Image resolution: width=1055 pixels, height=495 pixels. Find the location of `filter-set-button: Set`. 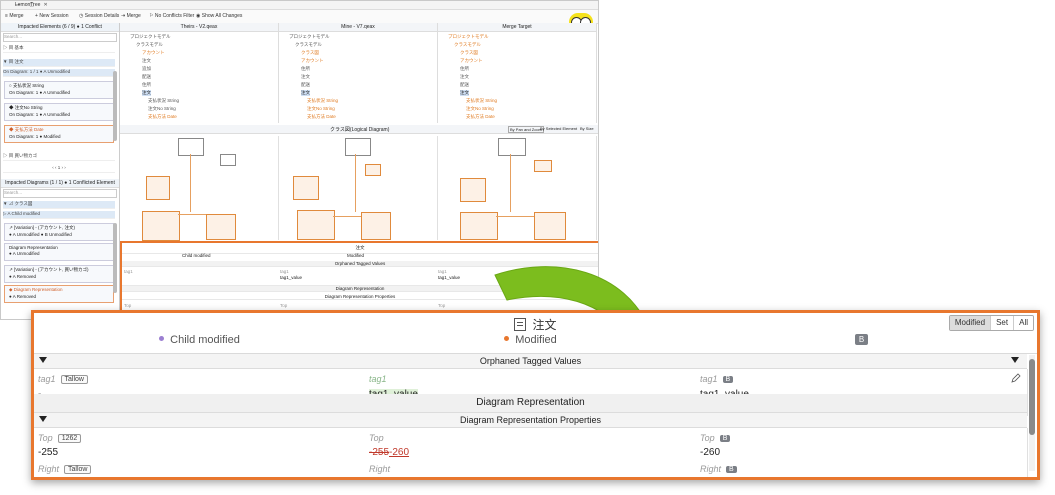

filter-set-button: Set is located at coordinates (1002, 323).